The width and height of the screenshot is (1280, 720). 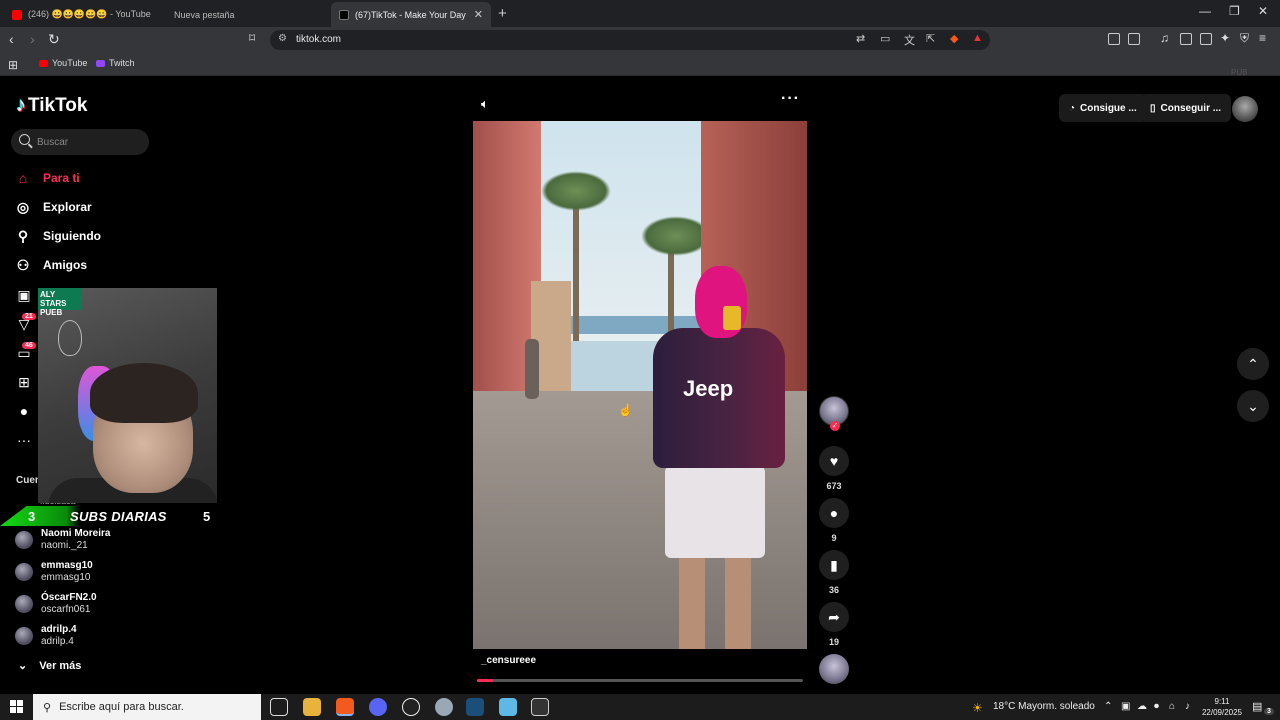 What do you see at coordinates (1164, 38) in the screenshot?
I see `media-icon: ♫` at bounding box center [1164, 38].